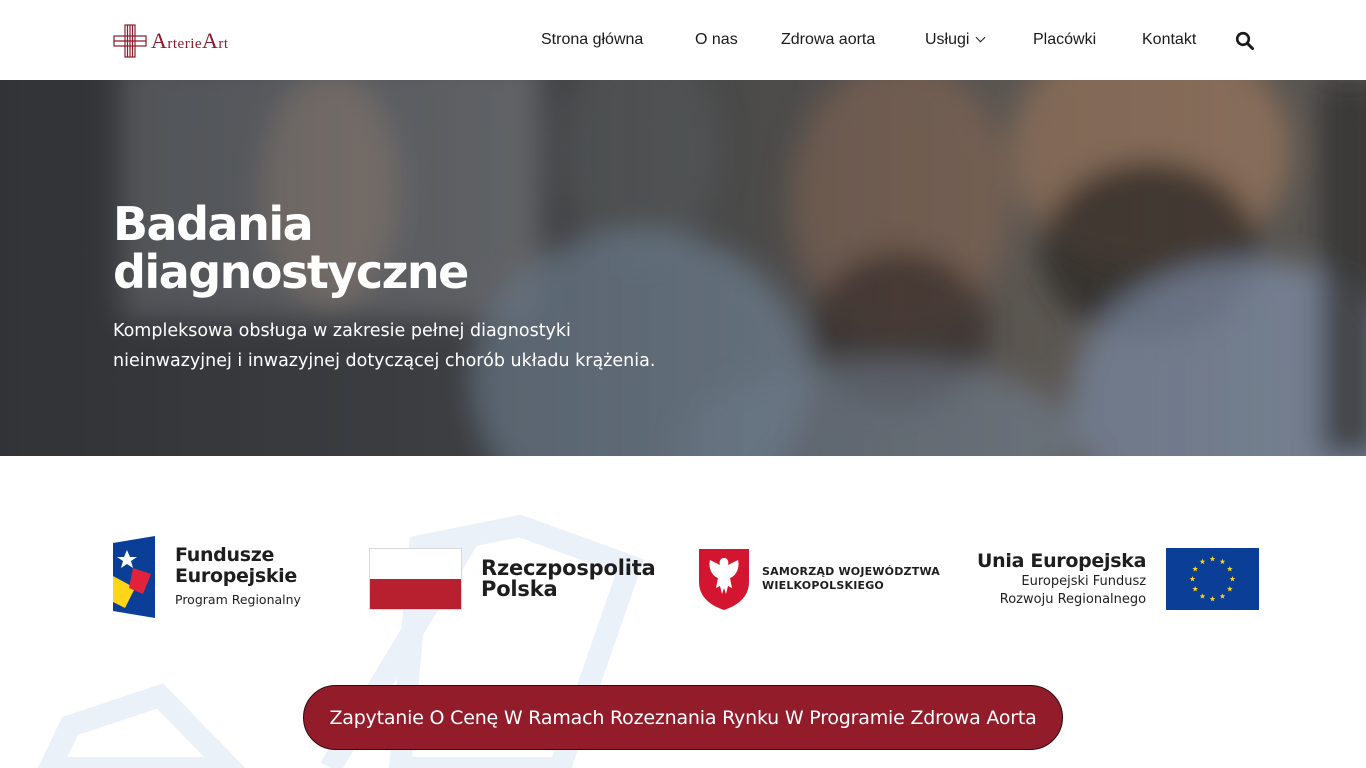 The width and height of the screenshot is (1366, 768). Describe the element at coordinates (1064, 40) in the screenshot. I see `nav-item-placowki: Placówki` at that location.